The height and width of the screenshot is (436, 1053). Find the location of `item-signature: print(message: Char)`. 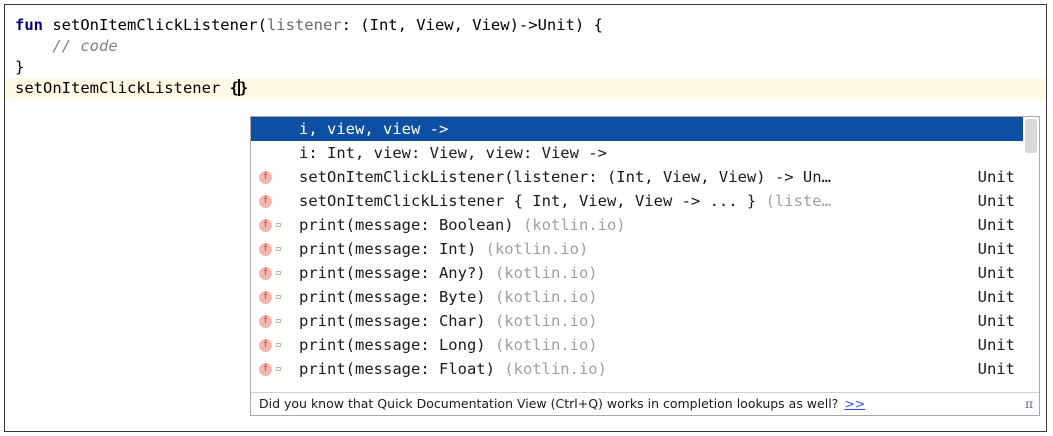

item-signature: print(message: Char) is located at coordinates (397, 321).